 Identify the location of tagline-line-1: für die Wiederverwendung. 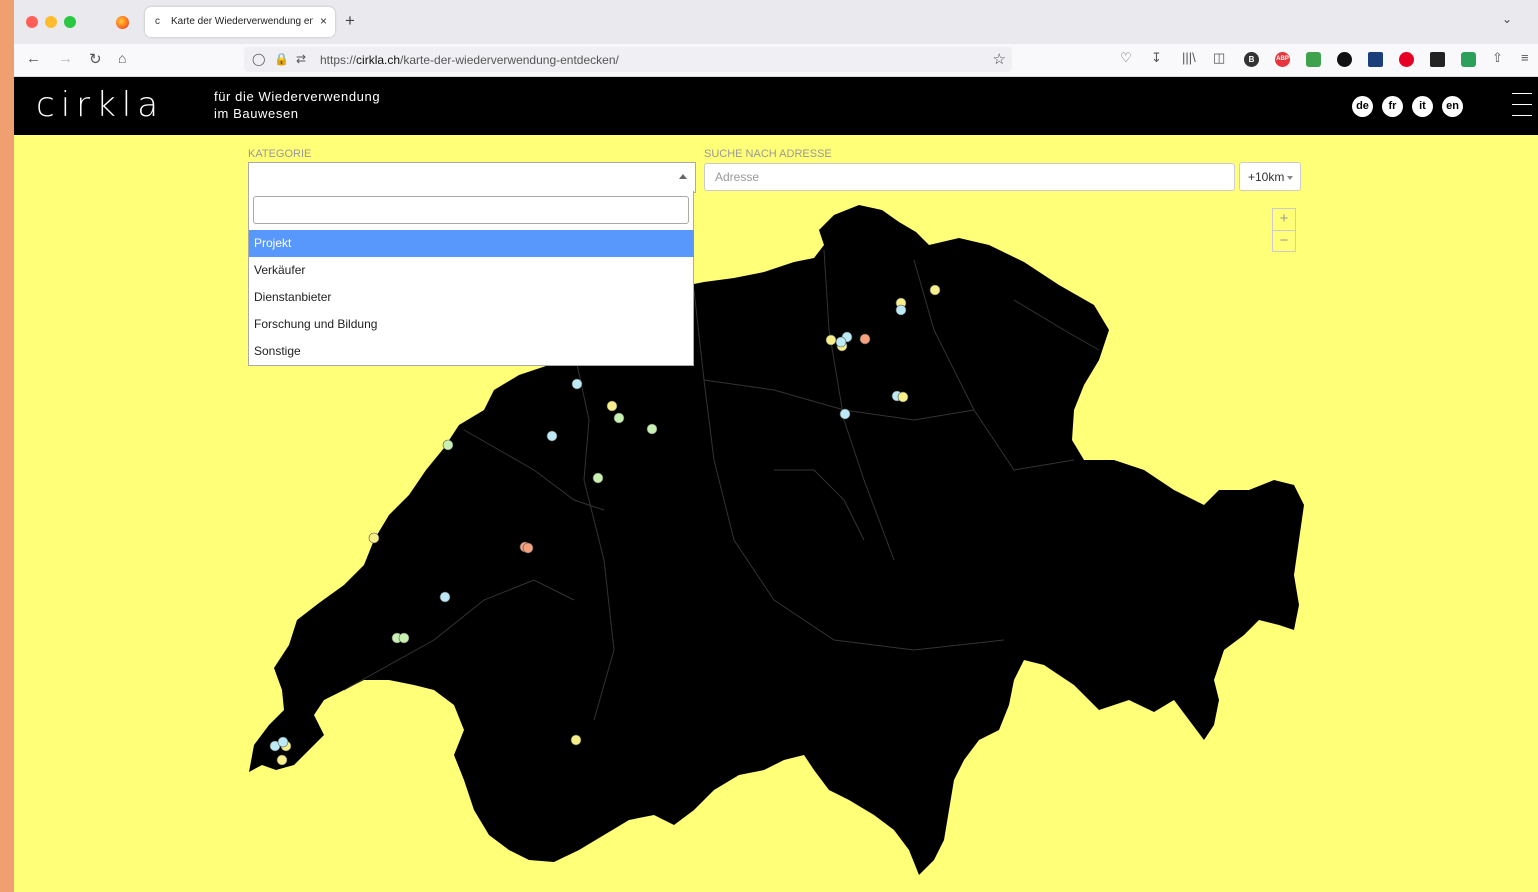
(297, 96).